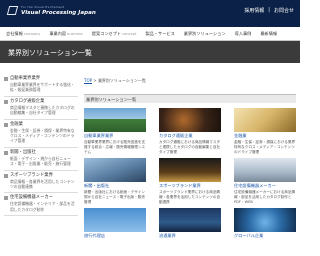 Image resolution: width=320 pixels, height=256 pixels. I want to click on sidebar-item-desc: 商品情報・各業界を活用したコンテンツの自動連携, so click(42, 184).